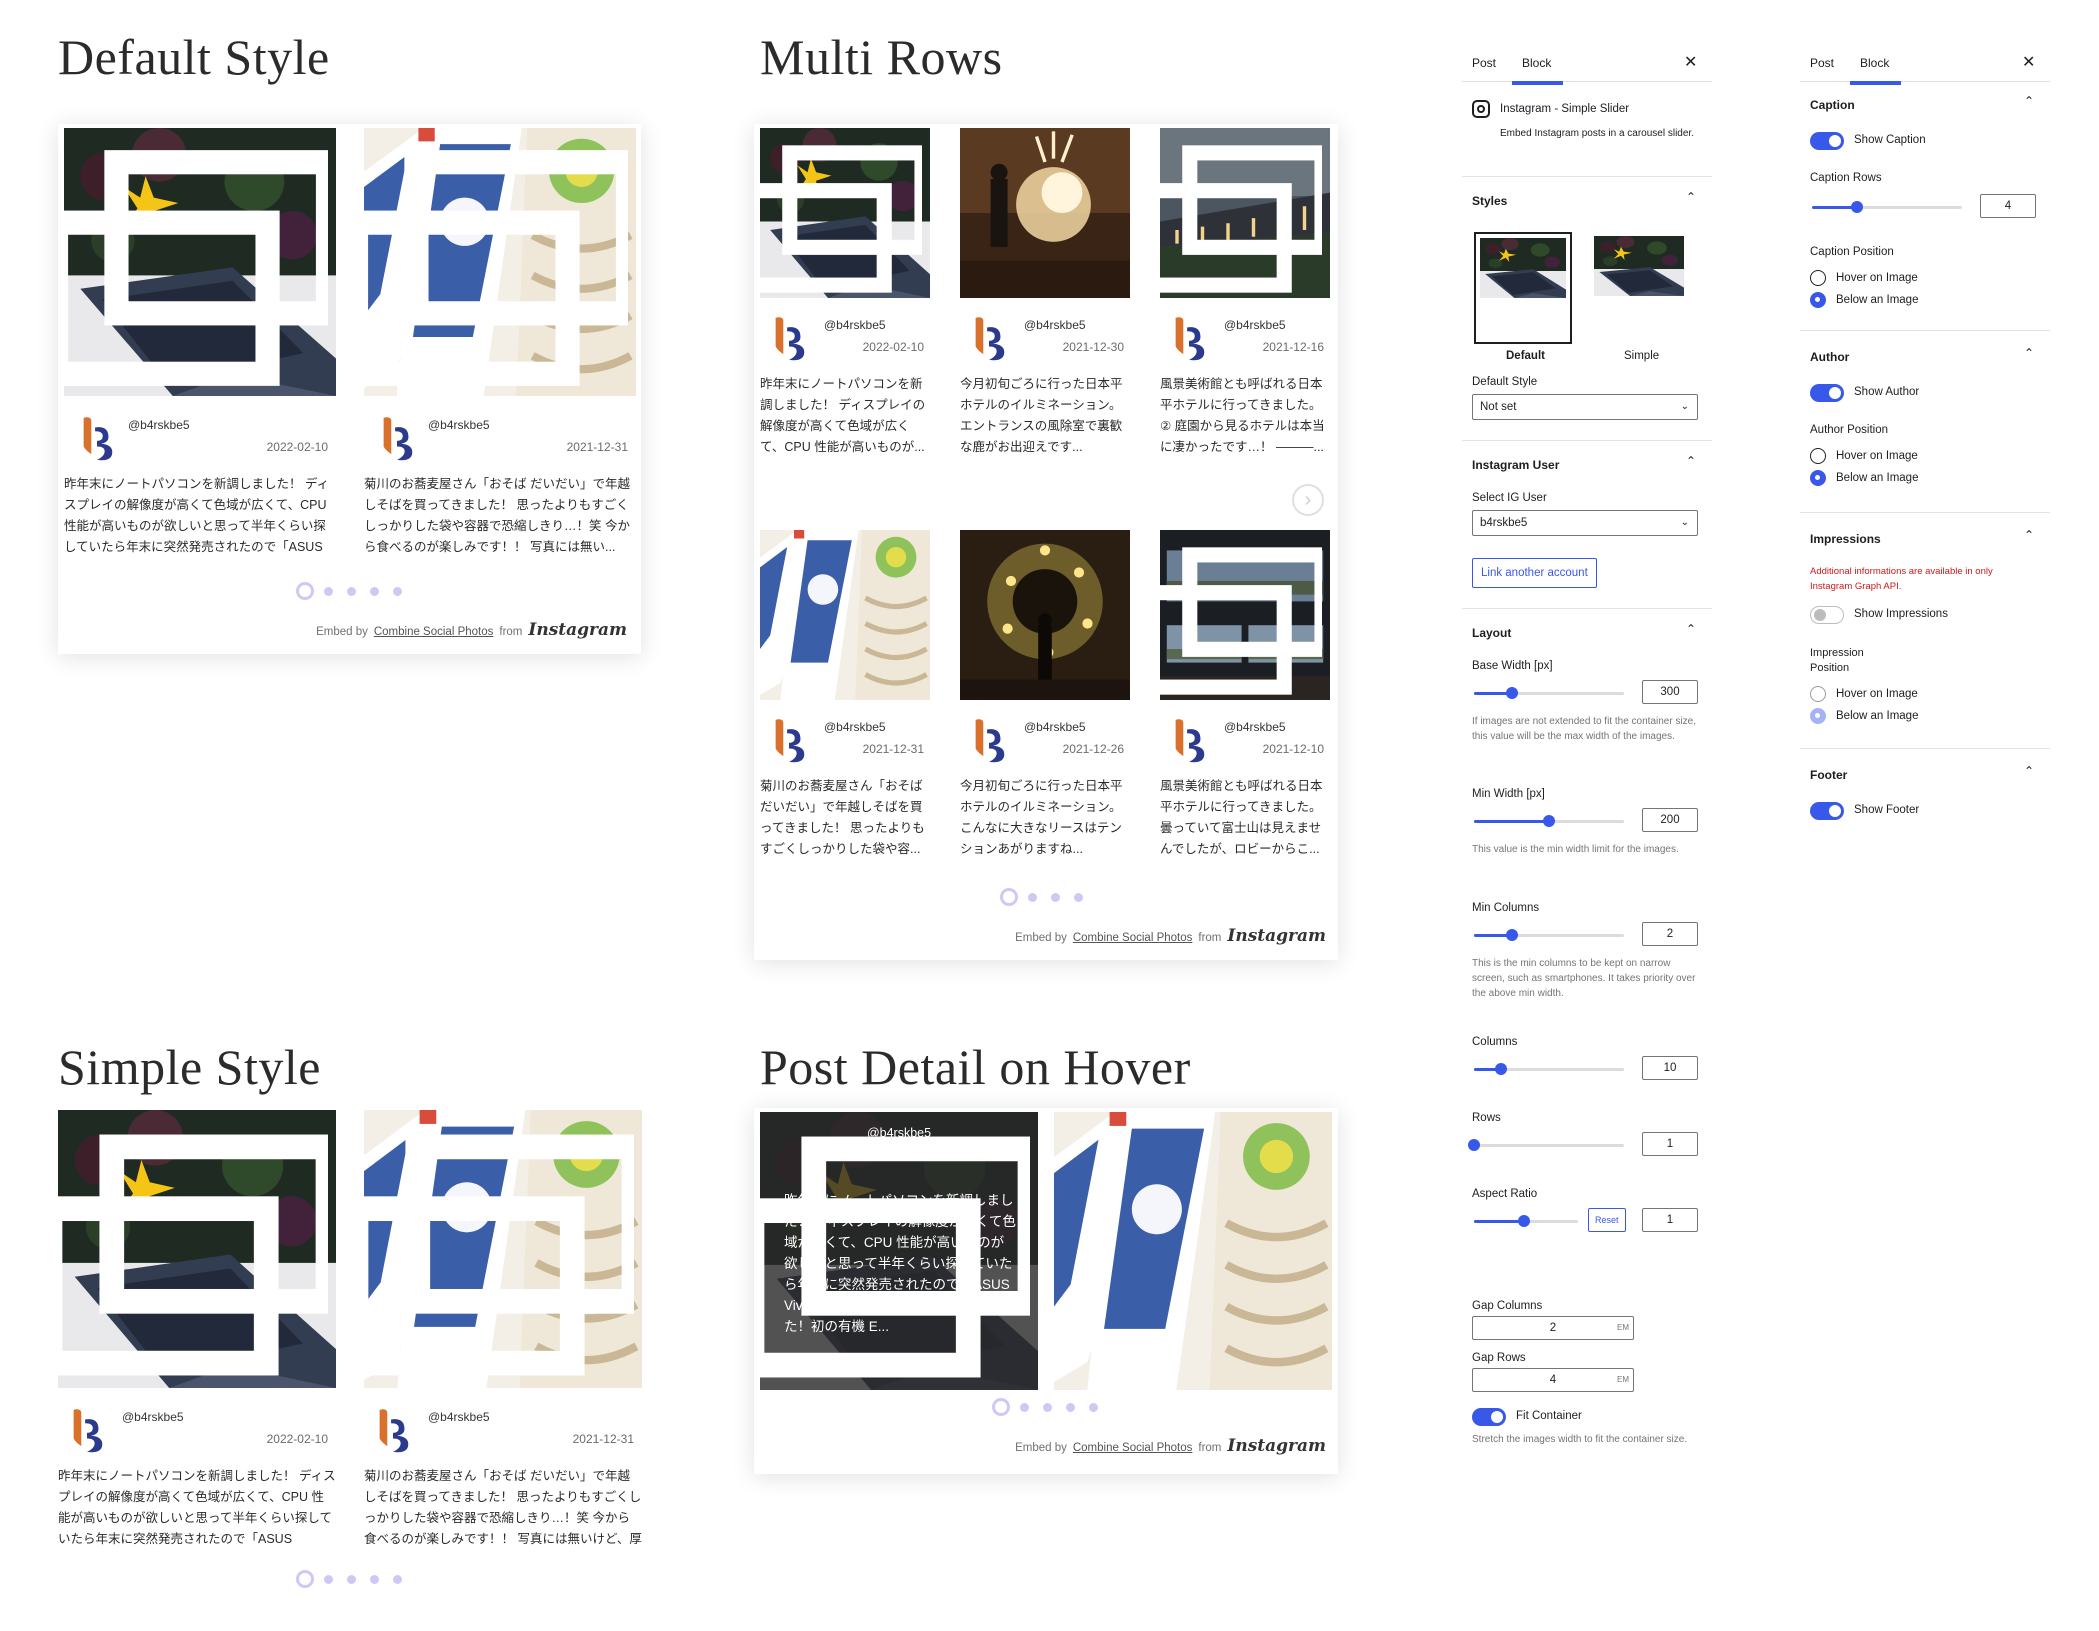 The width and height of the screenshot is (2099, 1631). Describe the element at coordinates (1818, 716) in the screenshot. I see `impression-below-radio` at that location.